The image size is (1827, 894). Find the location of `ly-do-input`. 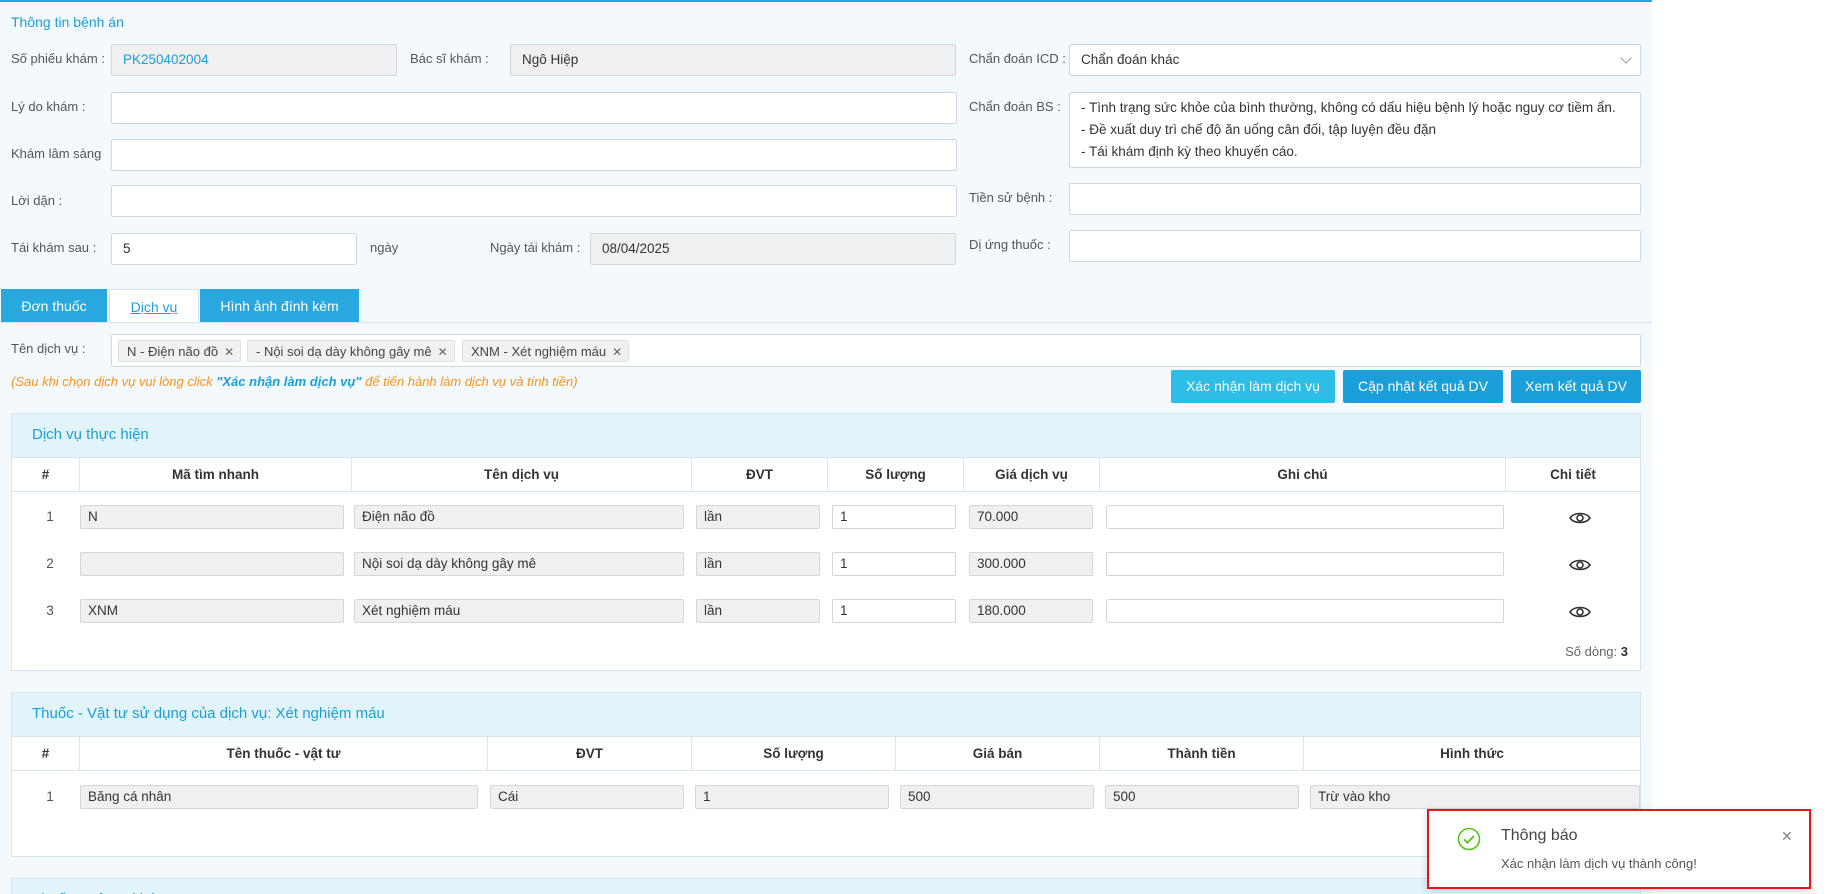

ly-do-input is located at coordinates (534, 108).